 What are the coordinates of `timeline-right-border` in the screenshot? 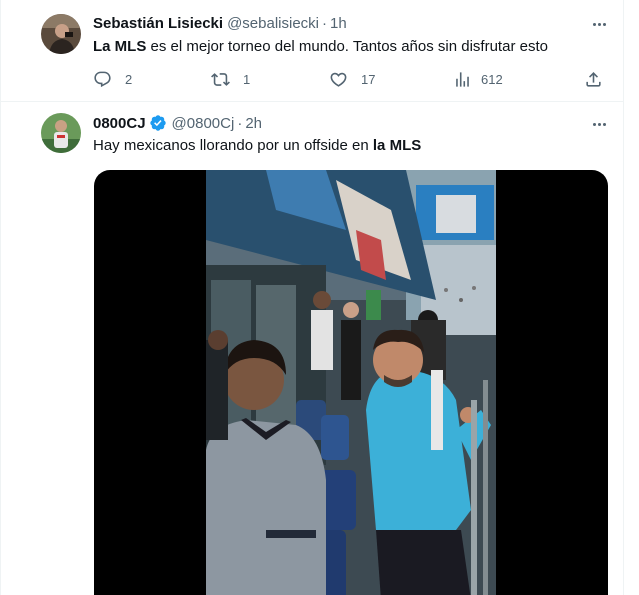 It's located at (623, 297).